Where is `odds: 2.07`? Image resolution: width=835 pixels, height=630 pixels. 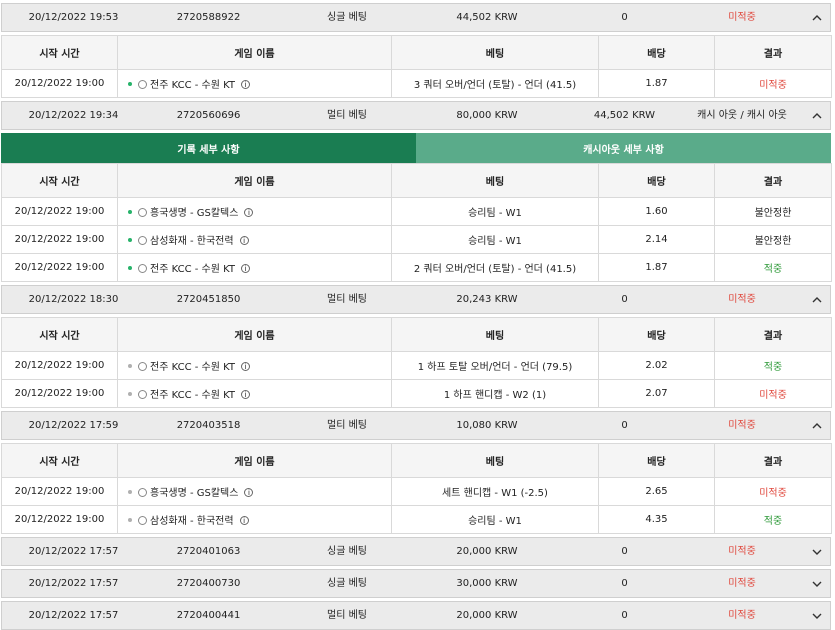
odds: 2.07 is located at coordinates (656, 393).